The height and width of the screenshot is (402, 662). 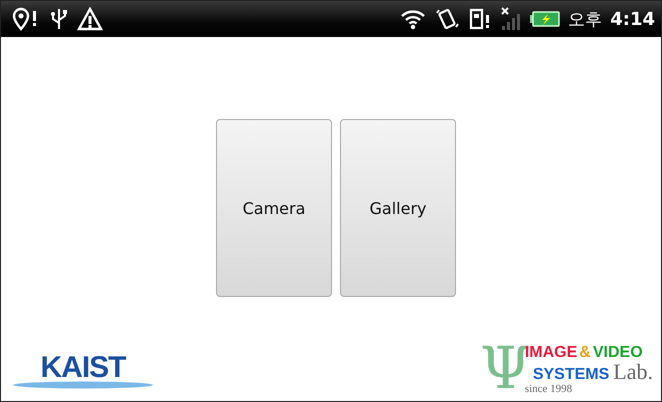 I want to click on app-button: Camera, so click(x=274, y=208).